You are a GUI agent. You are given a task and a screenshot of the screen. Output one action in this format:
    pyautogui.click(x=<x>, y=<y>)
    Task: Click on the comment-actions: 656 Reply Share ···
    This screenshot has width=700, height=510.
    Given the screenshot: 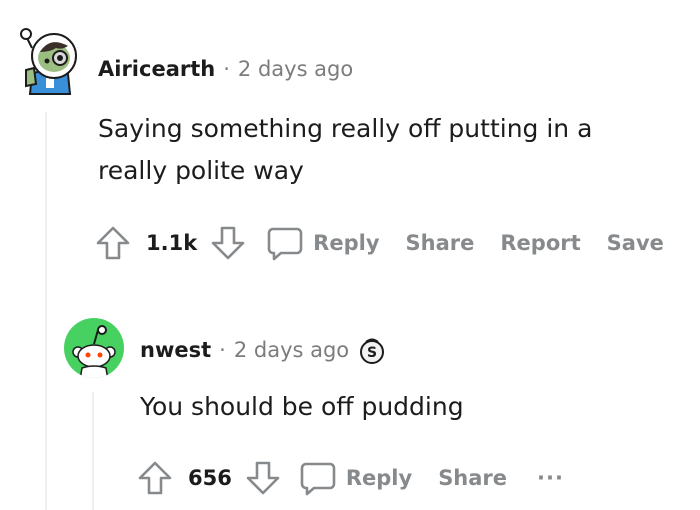 What is the action you would take?
    pyautogui.click(x=350, y=478)
    